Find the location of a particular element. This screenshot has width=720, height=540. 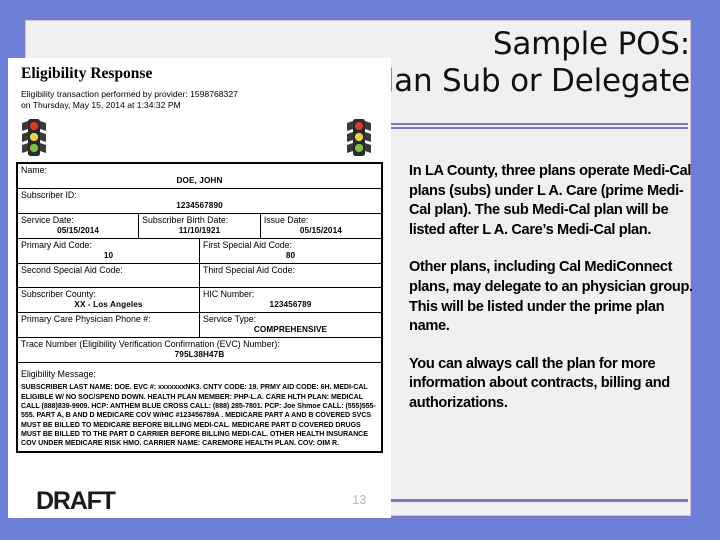

traffic-light-icon-left is located at coordinates (34, 138).